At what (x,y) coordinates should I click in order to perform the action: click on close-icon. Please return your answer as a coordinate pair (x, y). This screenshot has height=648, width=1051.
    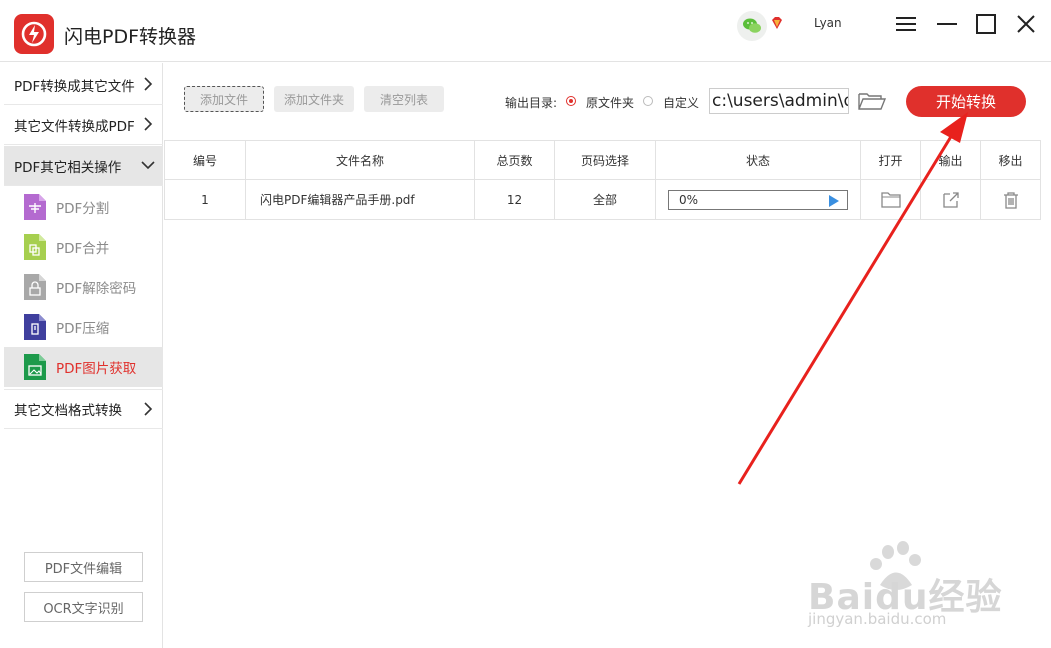
    Looking at the image, I should click on (1026, 24).